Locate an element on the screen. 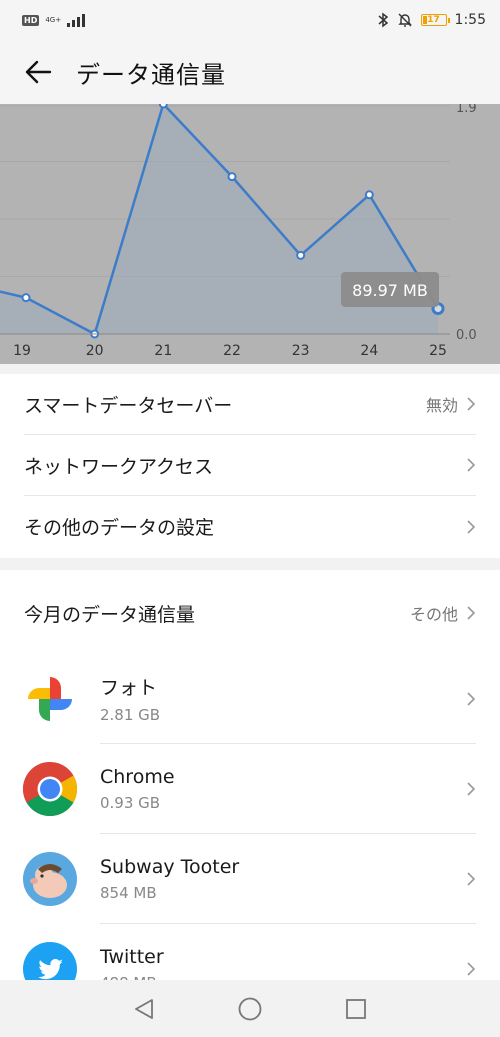 The width and height of the screenshot is (500, 1037). y-max-label: 1.9 is located at coordinates (466, 110).